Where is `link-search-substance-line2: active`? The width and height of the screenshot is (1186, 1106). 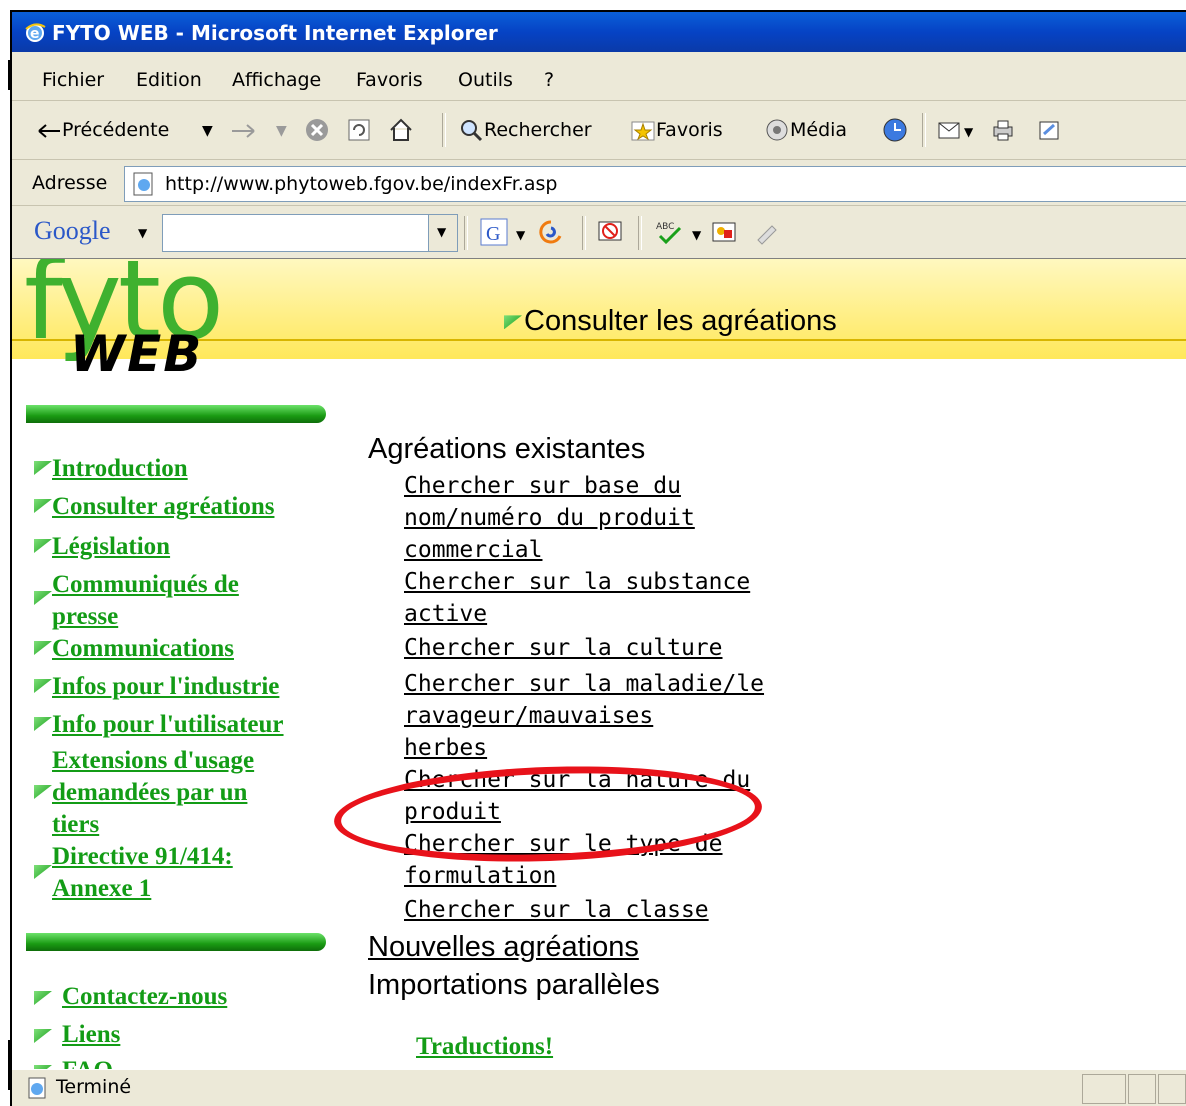 link-search-substance-line2: active is located at coordinates (445, 614).